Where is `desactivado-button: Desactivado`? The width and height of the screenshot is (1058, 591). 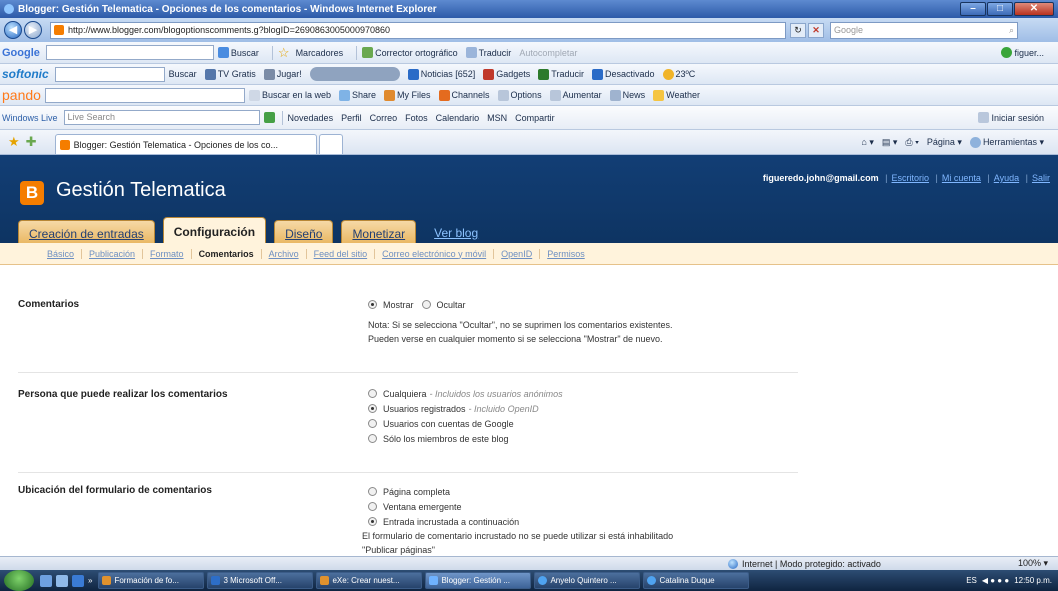 desactivado-button: Desactivado is located at coordinates (623, 74).